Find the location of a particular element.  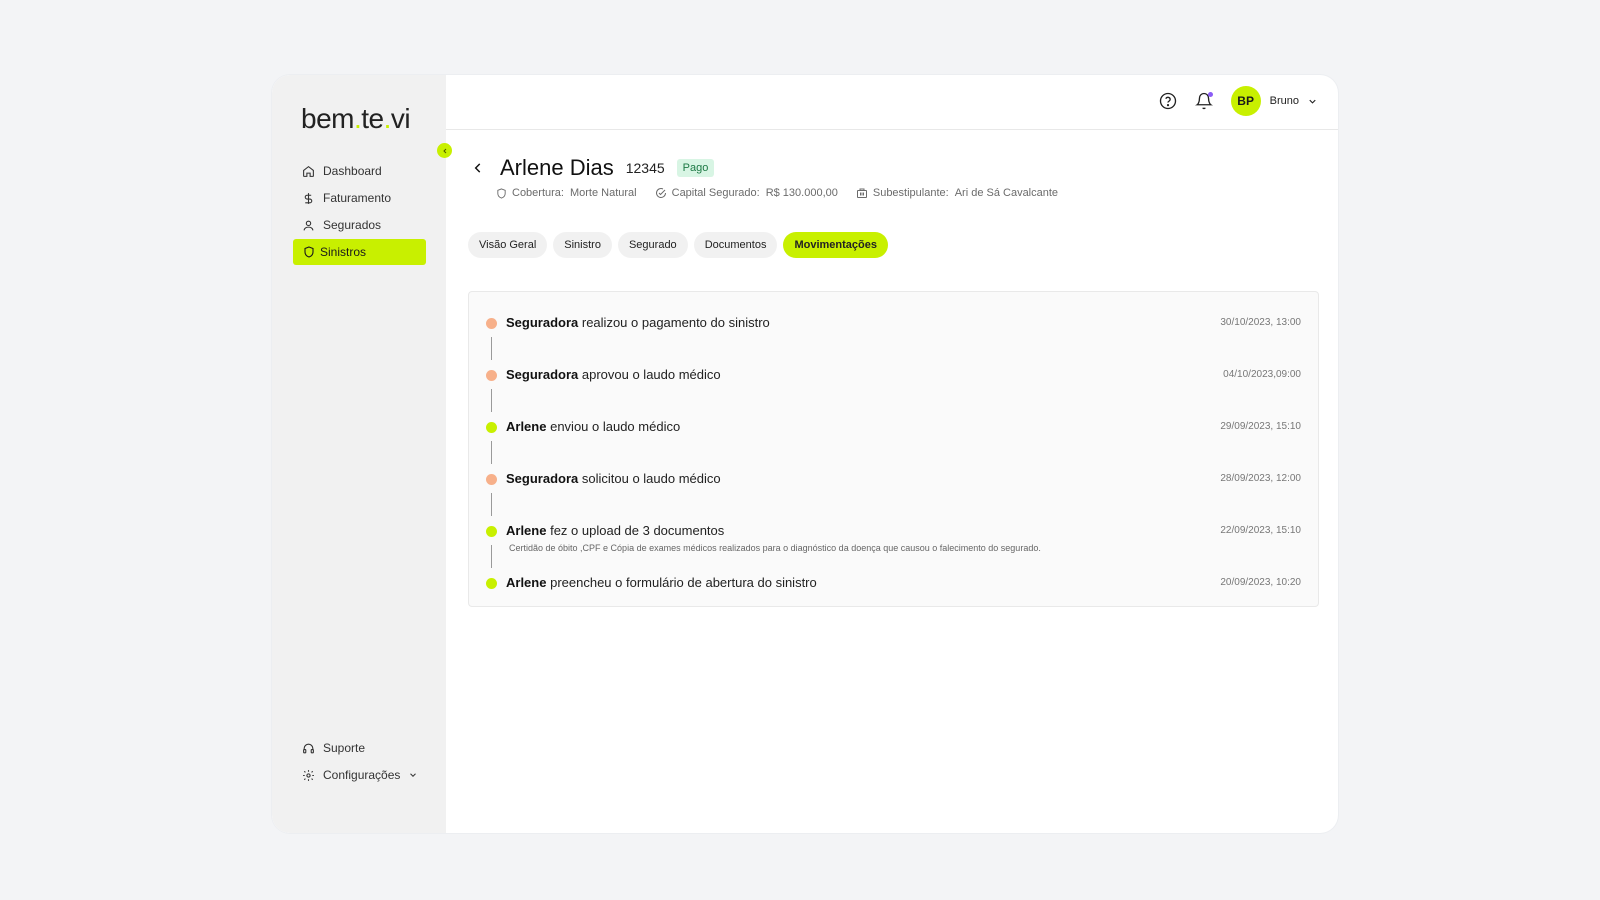

sidebar-item-configuracoes: Configurações is located at coordinates (359, 775).